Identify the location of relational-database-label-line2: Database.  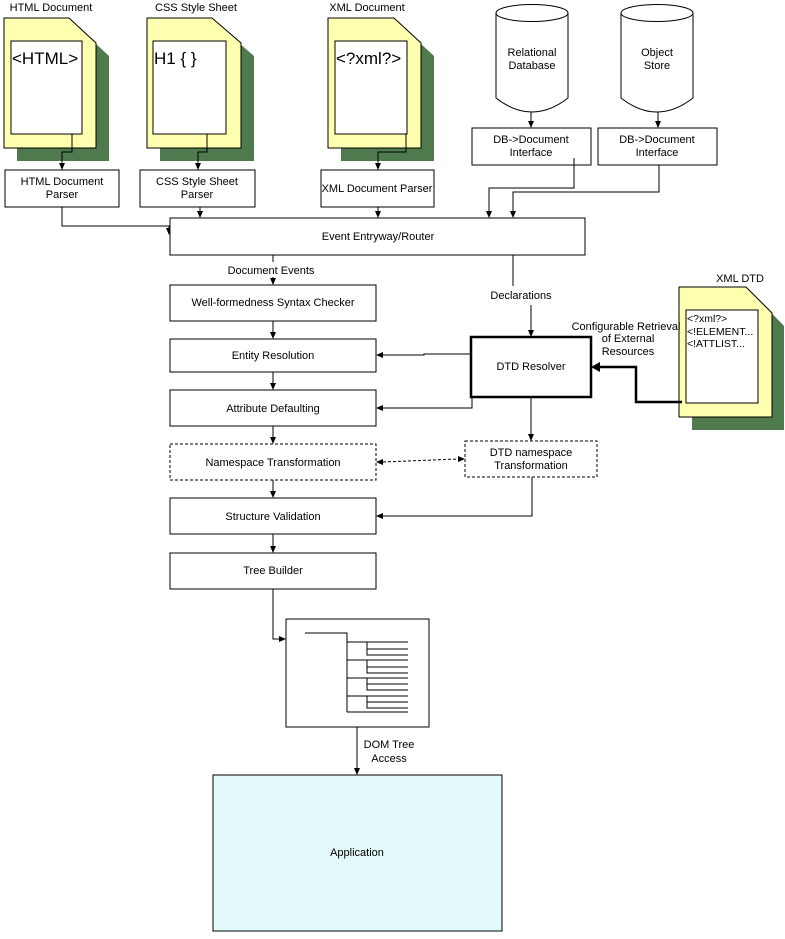
(531, 66).